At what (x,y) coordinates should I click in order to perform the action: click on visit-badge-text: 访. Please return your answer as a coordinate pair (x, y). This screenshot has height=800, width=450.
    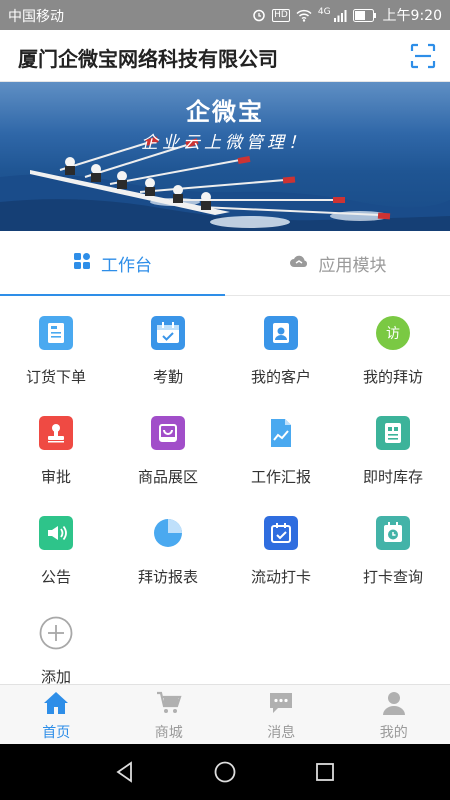
    Looking at the image, I should click on (393, 334).